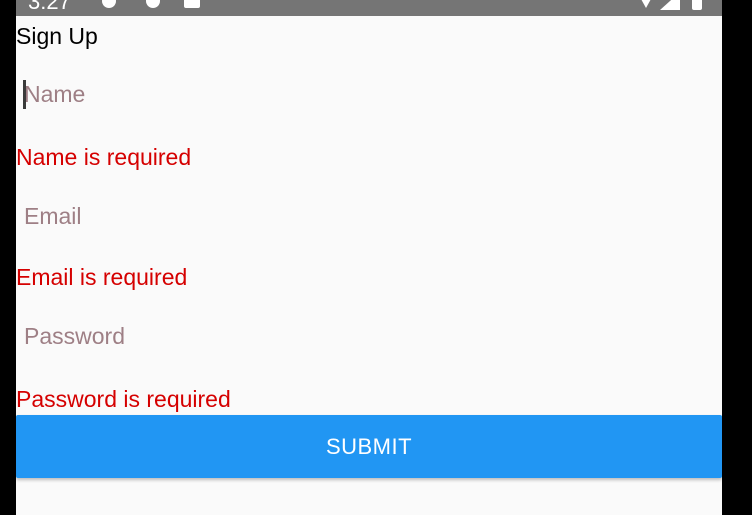 The width and height of the screenshot is (752, 515). What do you see at coordinates (369, 8) in the screenshot?
I see `status-bar: 3:27` at bounding box center [369, 8].